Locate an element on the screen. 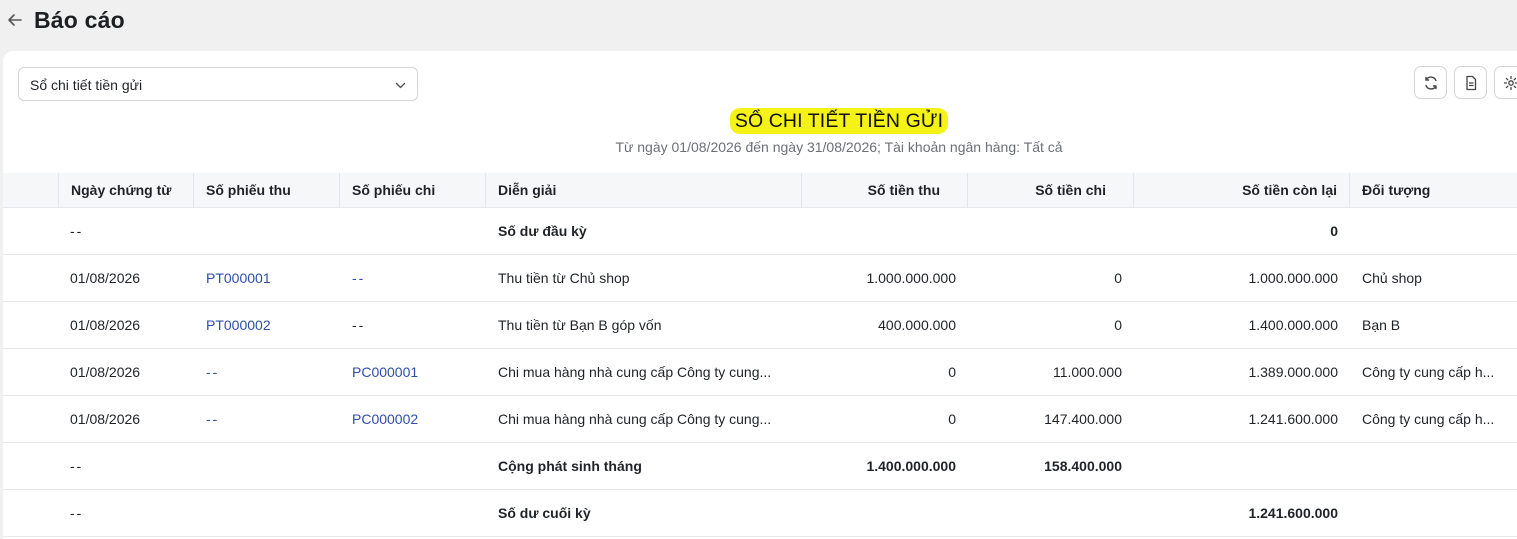 This screenshot has width=1517, height=539. report-type-select: Sổ chi tiết tiền gửi is located at coordinates (218, 84).